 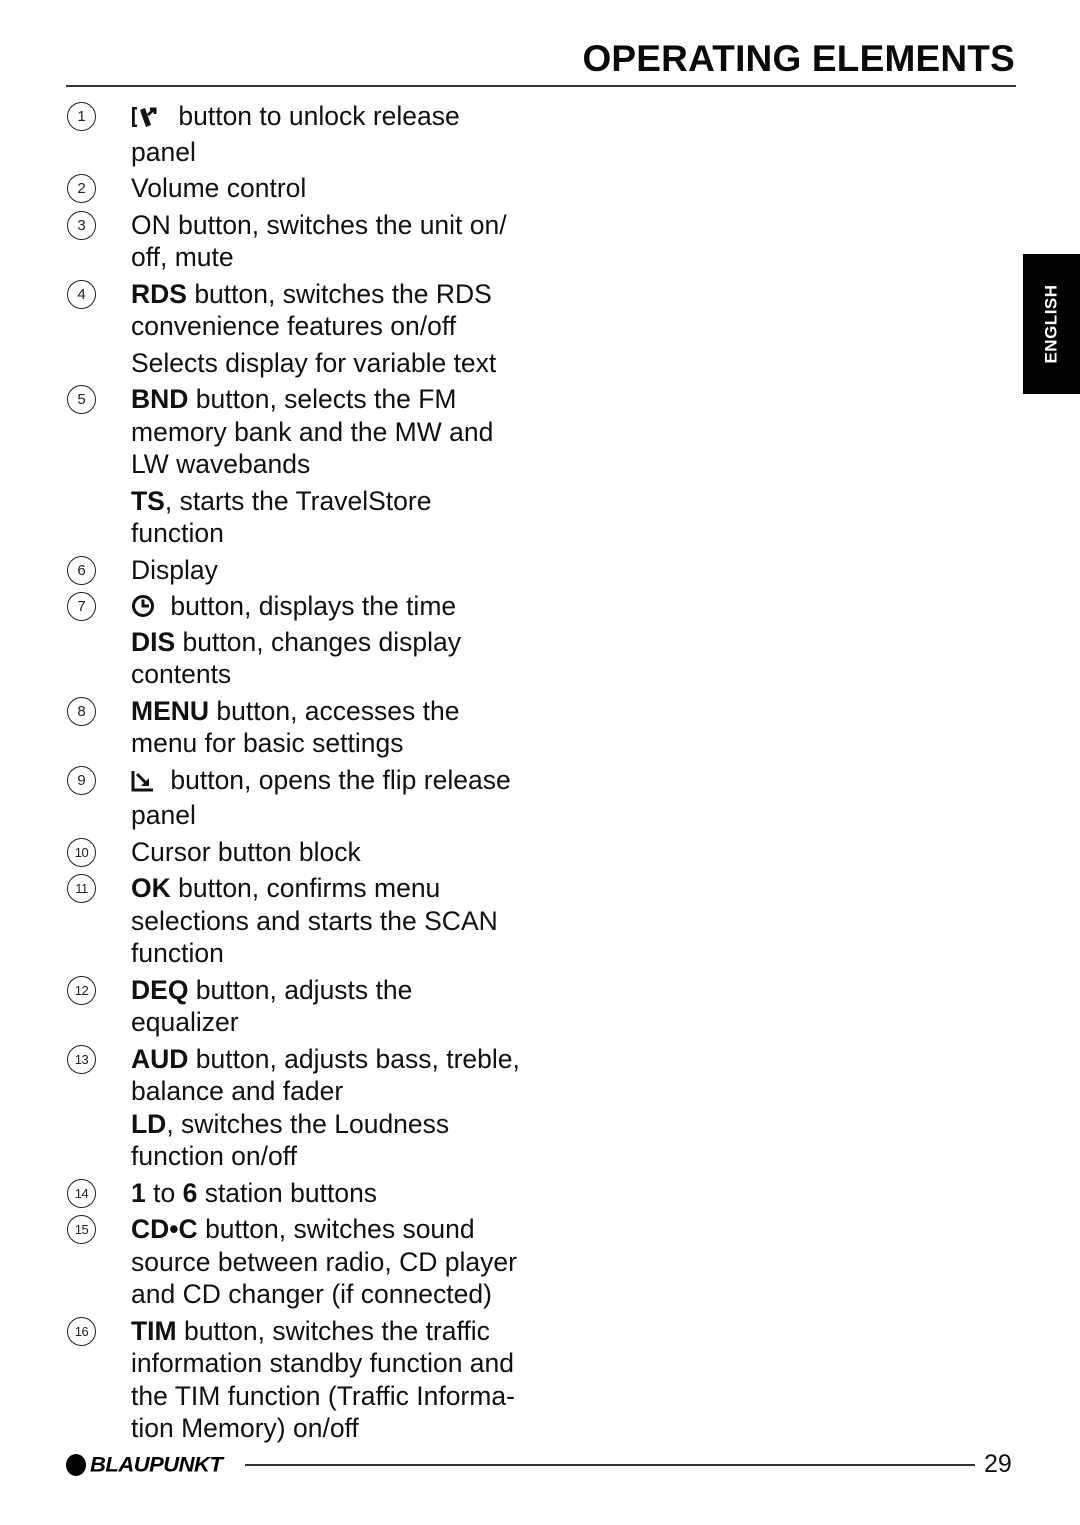 What do you see at coordinates (185, 1022) in the screenshot?
I see `item-text: equalizer` at bounding box center [185, 1022].